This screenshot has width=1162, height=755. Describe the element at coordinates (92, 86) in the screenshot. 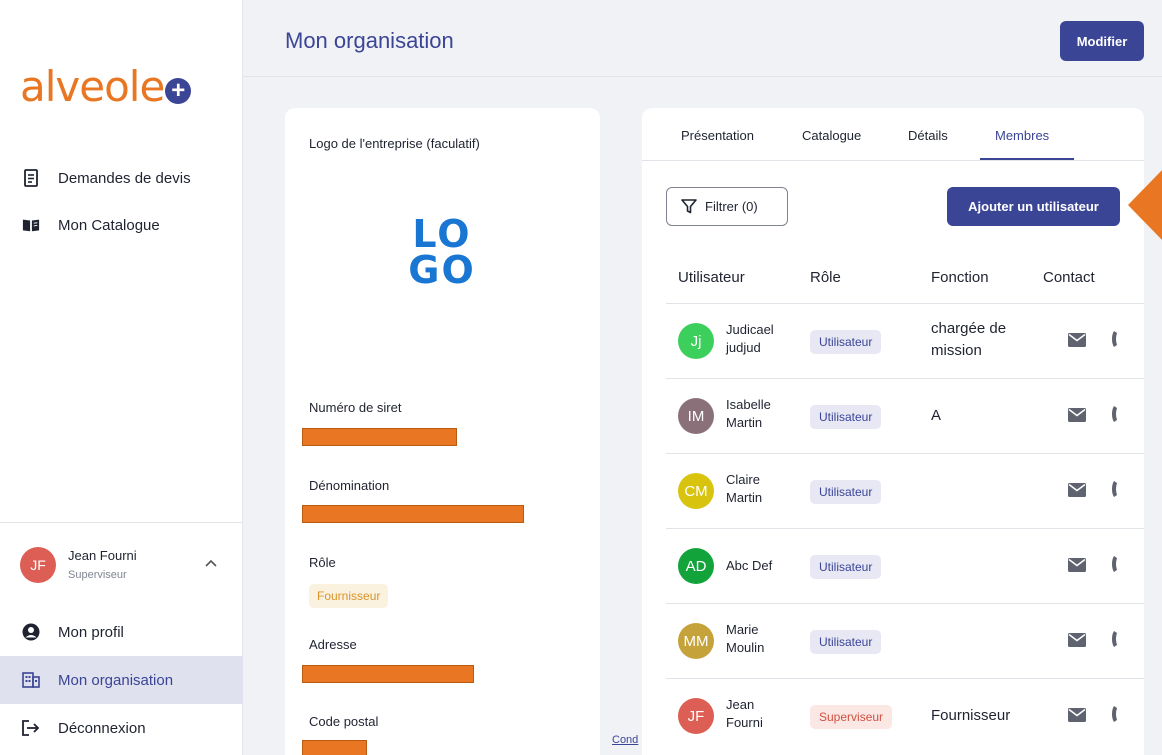

I see `brand-logo-text: alveole` at that location.